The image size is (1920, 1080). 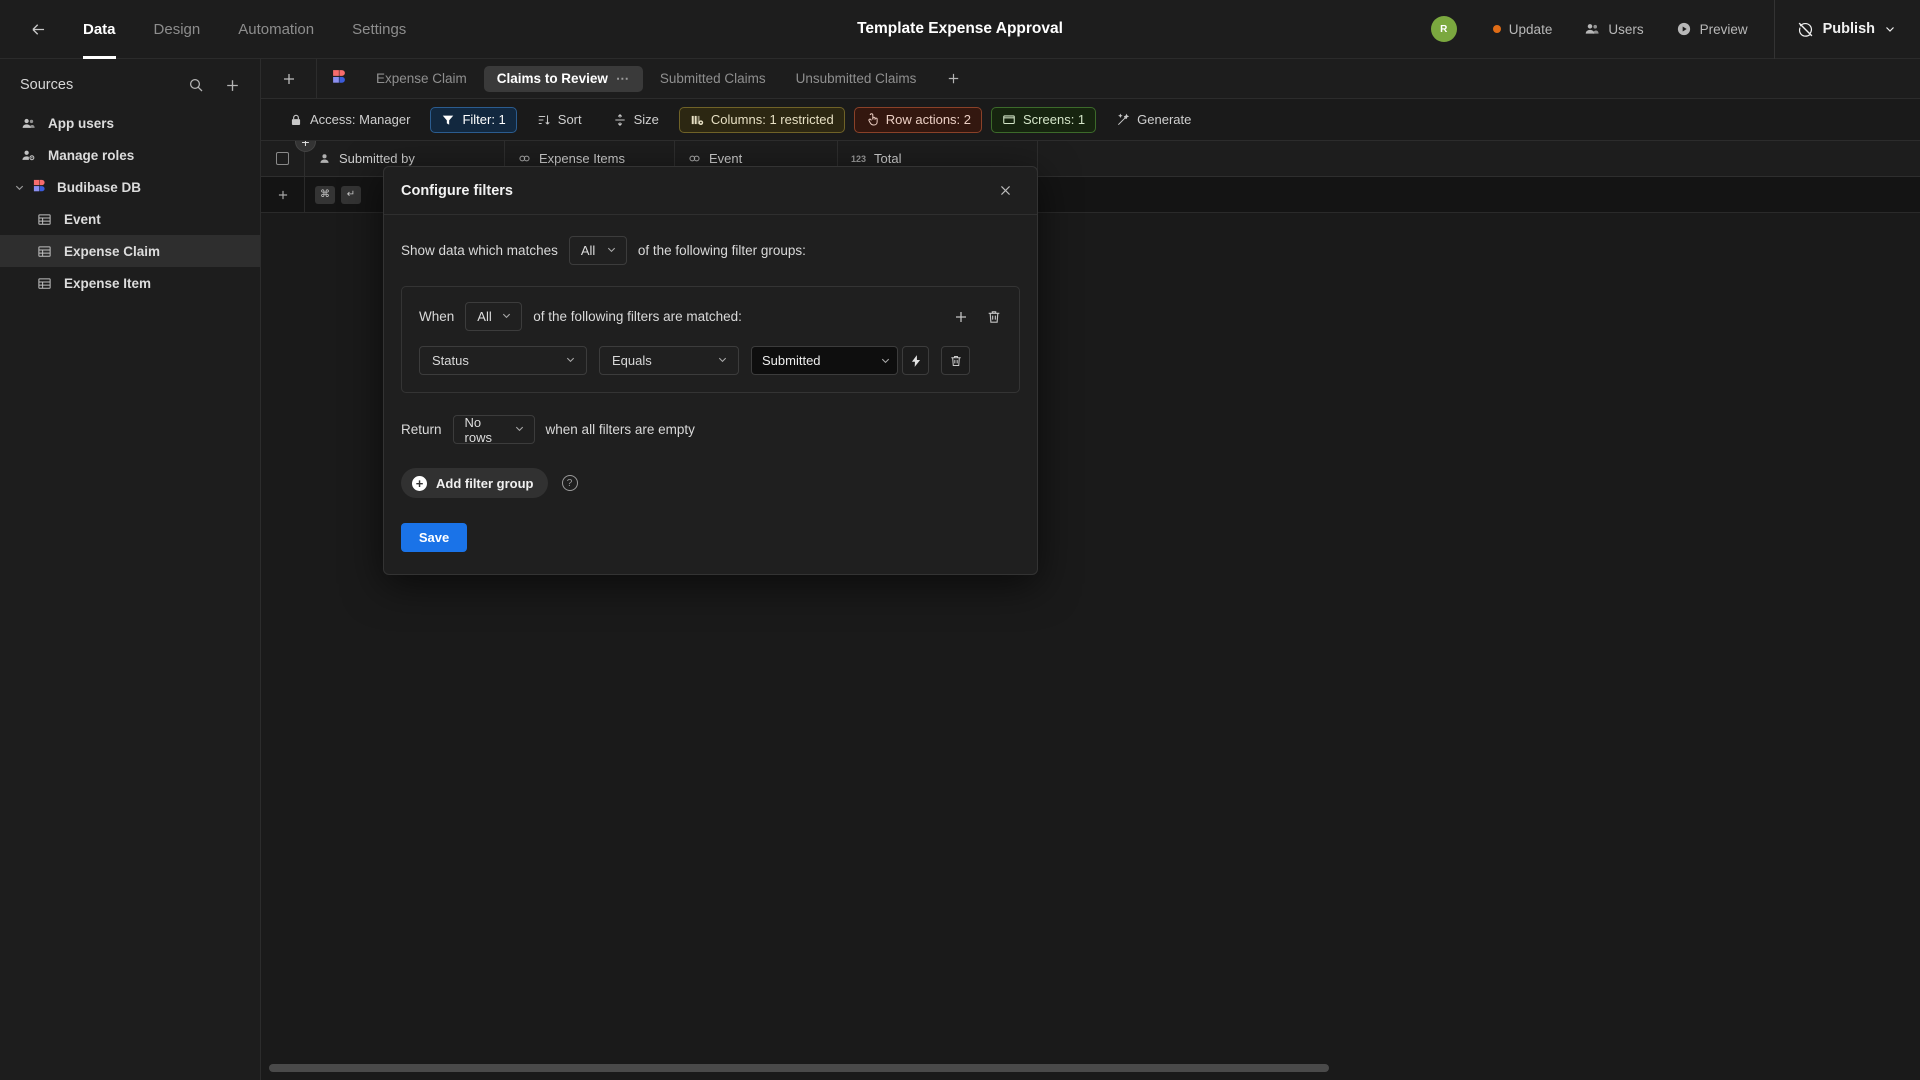 I want to click on add-filter-button, so click(x=961, y=317).